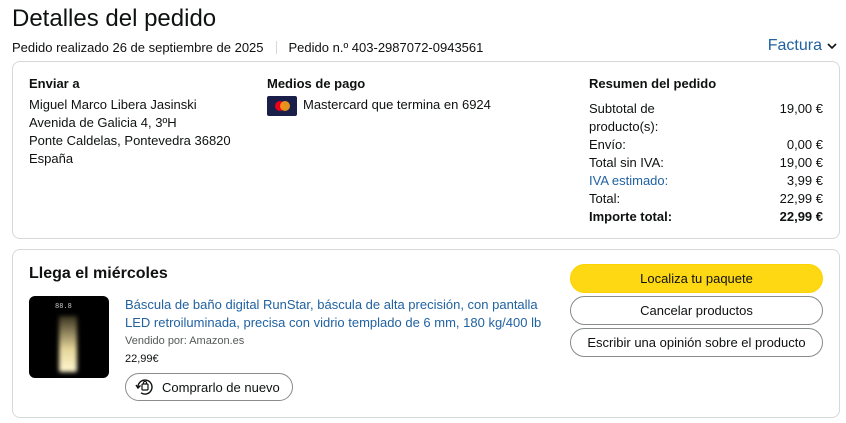  I want to click on address-country: España, so click(51, 158).